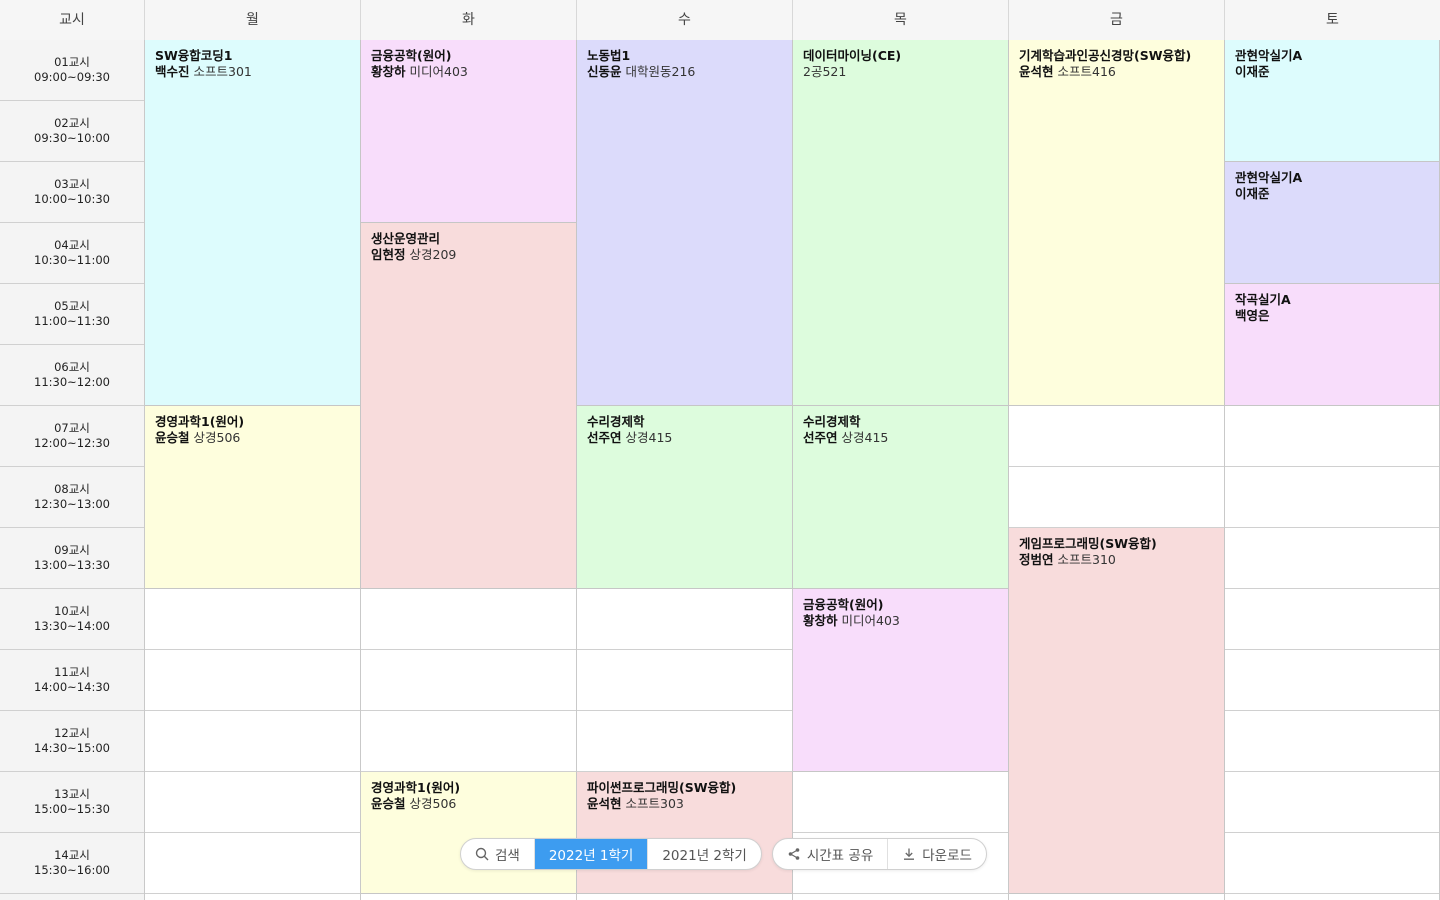 The height and width of the screenshot is (900, 1440). What do you see at coordinates (794, 854) in the screenshot?
I see `share-icon` at bounding box center [794, 854].